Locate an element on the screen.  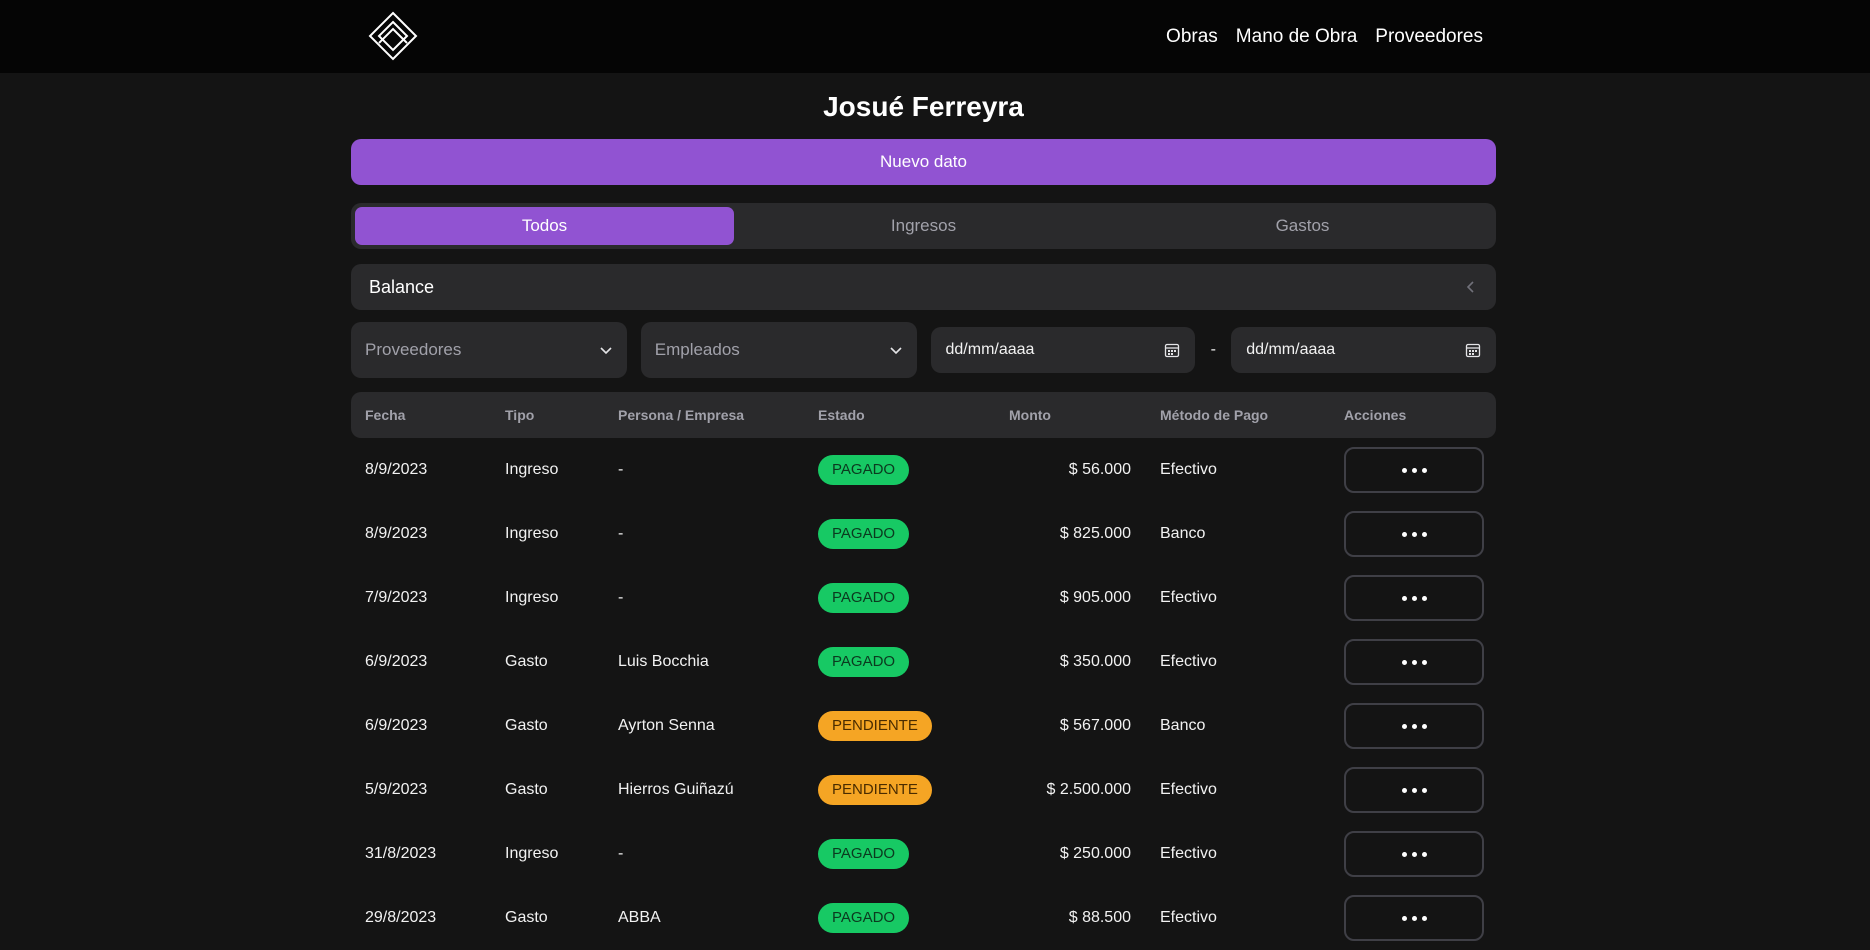
balance-accordion: Balance is located at coordinates (923, 287).